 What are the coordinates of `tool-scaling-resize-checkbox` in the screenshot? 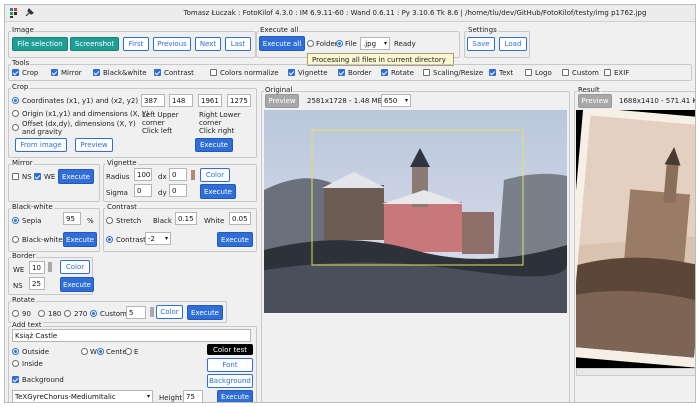 It's located at (426, 72).